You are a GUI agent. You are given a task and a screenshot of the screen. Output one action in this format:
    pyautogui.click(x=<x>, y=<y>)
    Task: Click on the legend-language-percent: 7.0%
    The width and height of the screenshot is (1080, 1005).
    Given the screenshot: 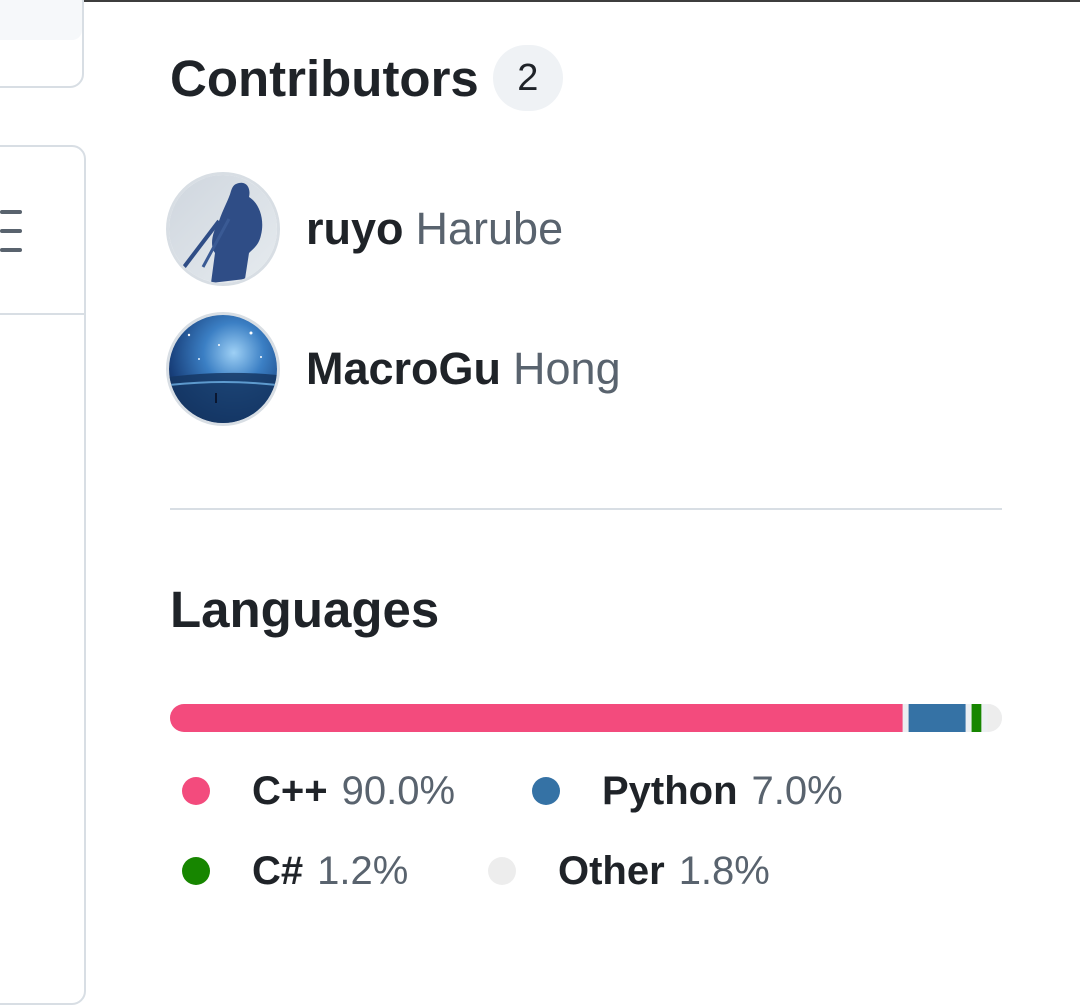 What is the action you would take?
    pyautogui.click(x=797, y=790)
    